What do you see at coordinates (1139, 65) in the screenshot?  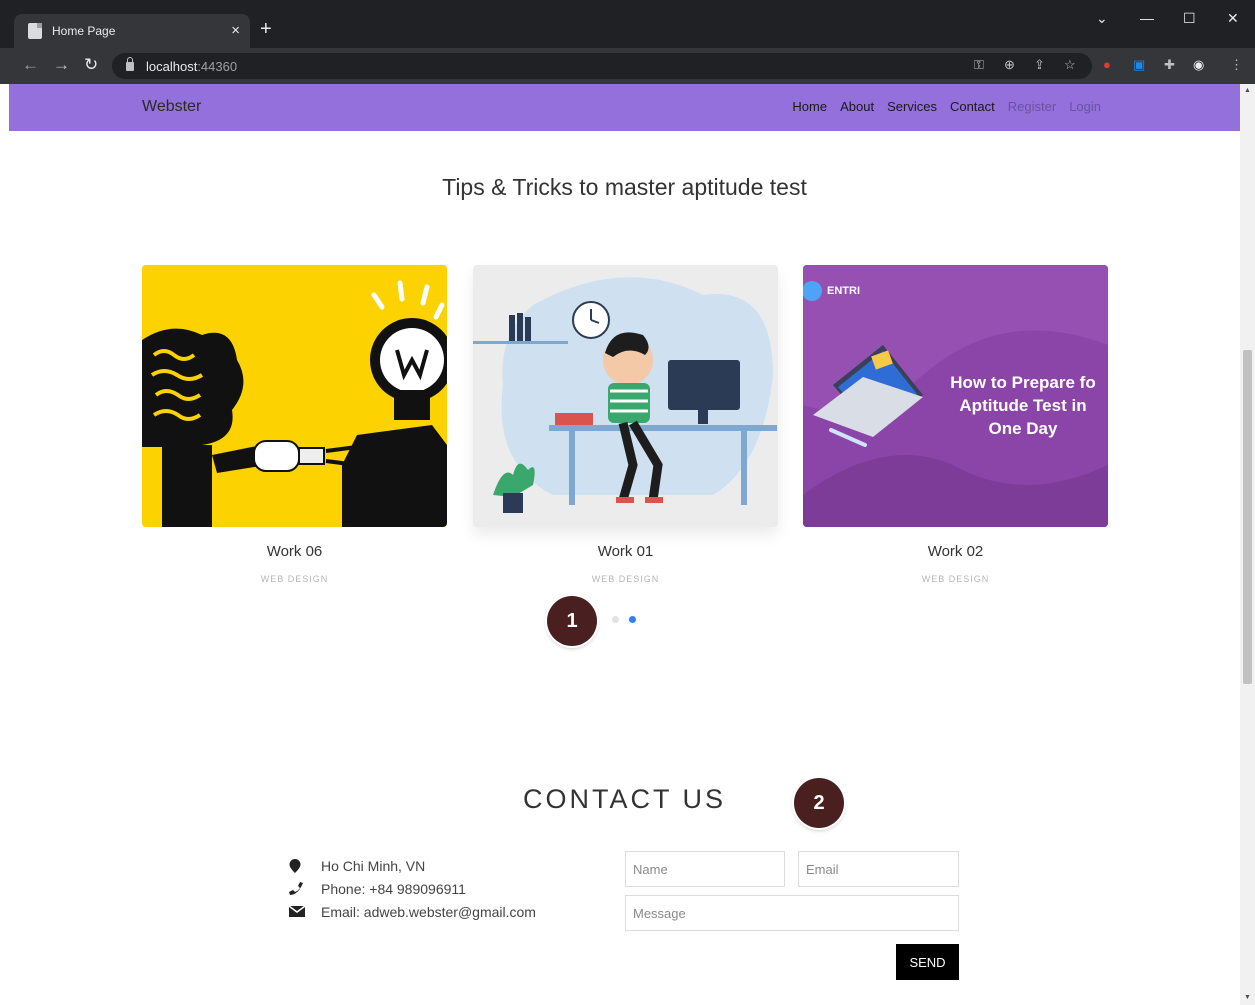 I see `extension-icon: ▣` at bounding box center [1139, 65].